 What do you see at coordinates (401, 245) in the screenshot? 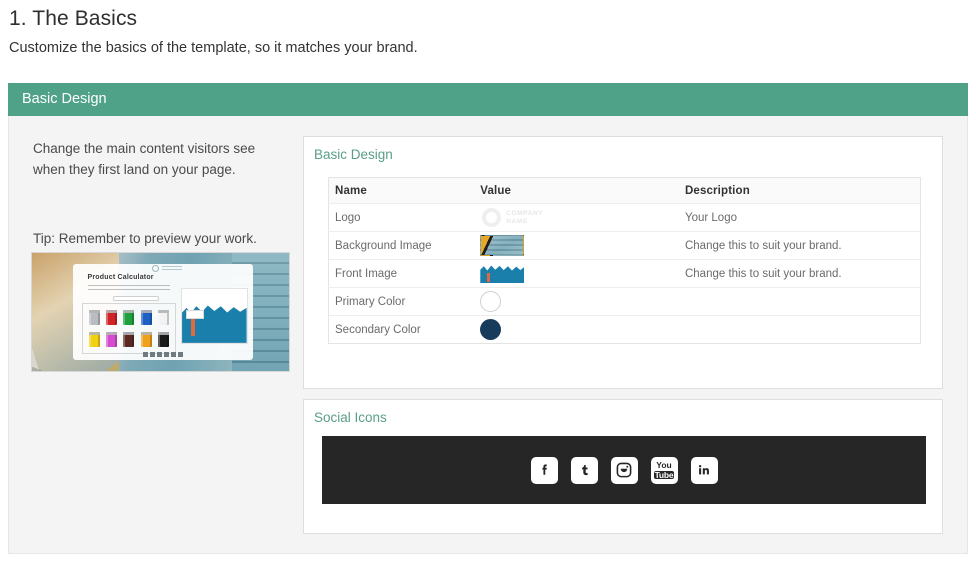
I see `row-name: Background Image` at bounding box center [401, 245].